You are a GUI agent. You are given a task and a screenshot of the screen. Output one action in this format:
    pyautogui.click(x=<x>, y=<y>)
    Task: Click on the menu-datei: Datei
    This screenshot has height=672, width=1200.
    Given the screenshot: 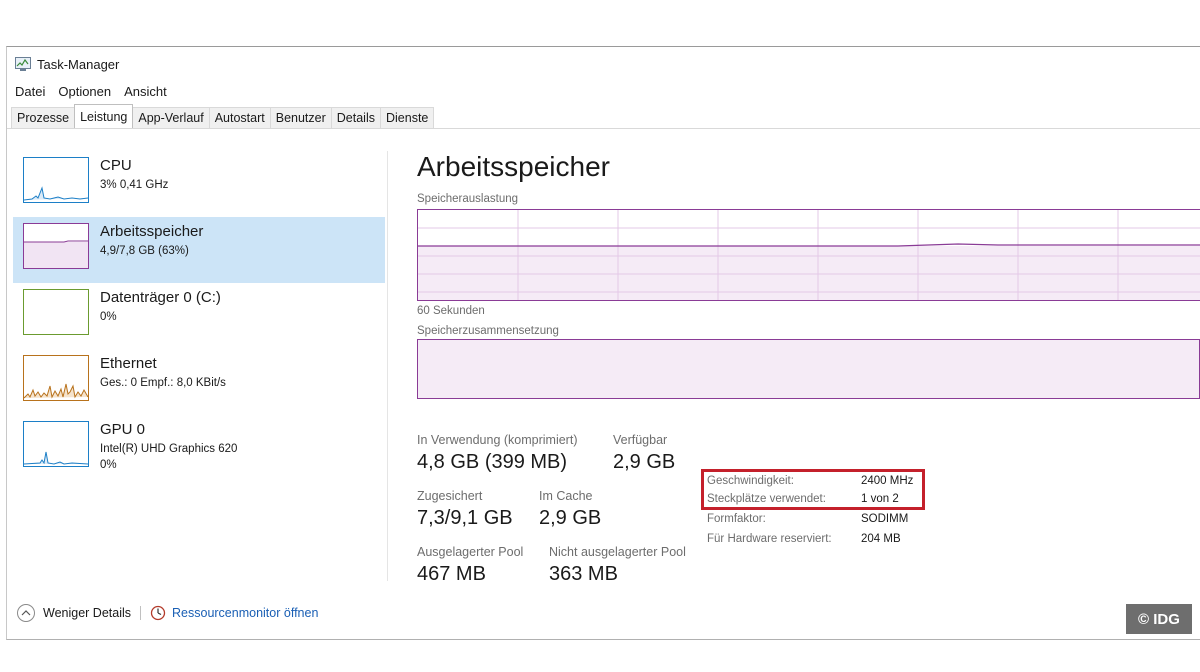 What is the action you would take?
    pyautogui.click(x=30, y=91)
    